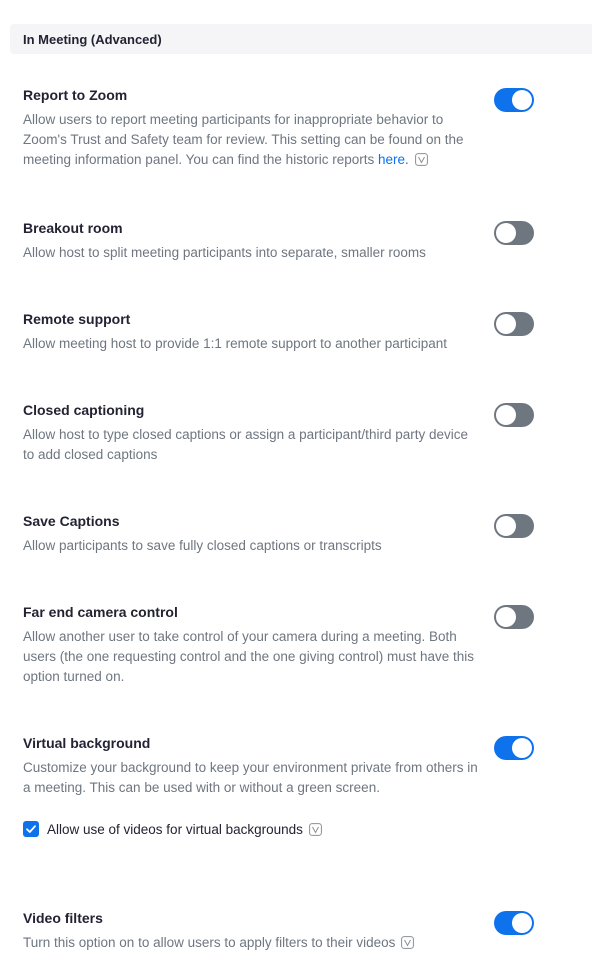  What do you see at coordinates (84, 410) in the screenshot?
I see `setting-title: Closed captioning` at bounding box center [84, 410].